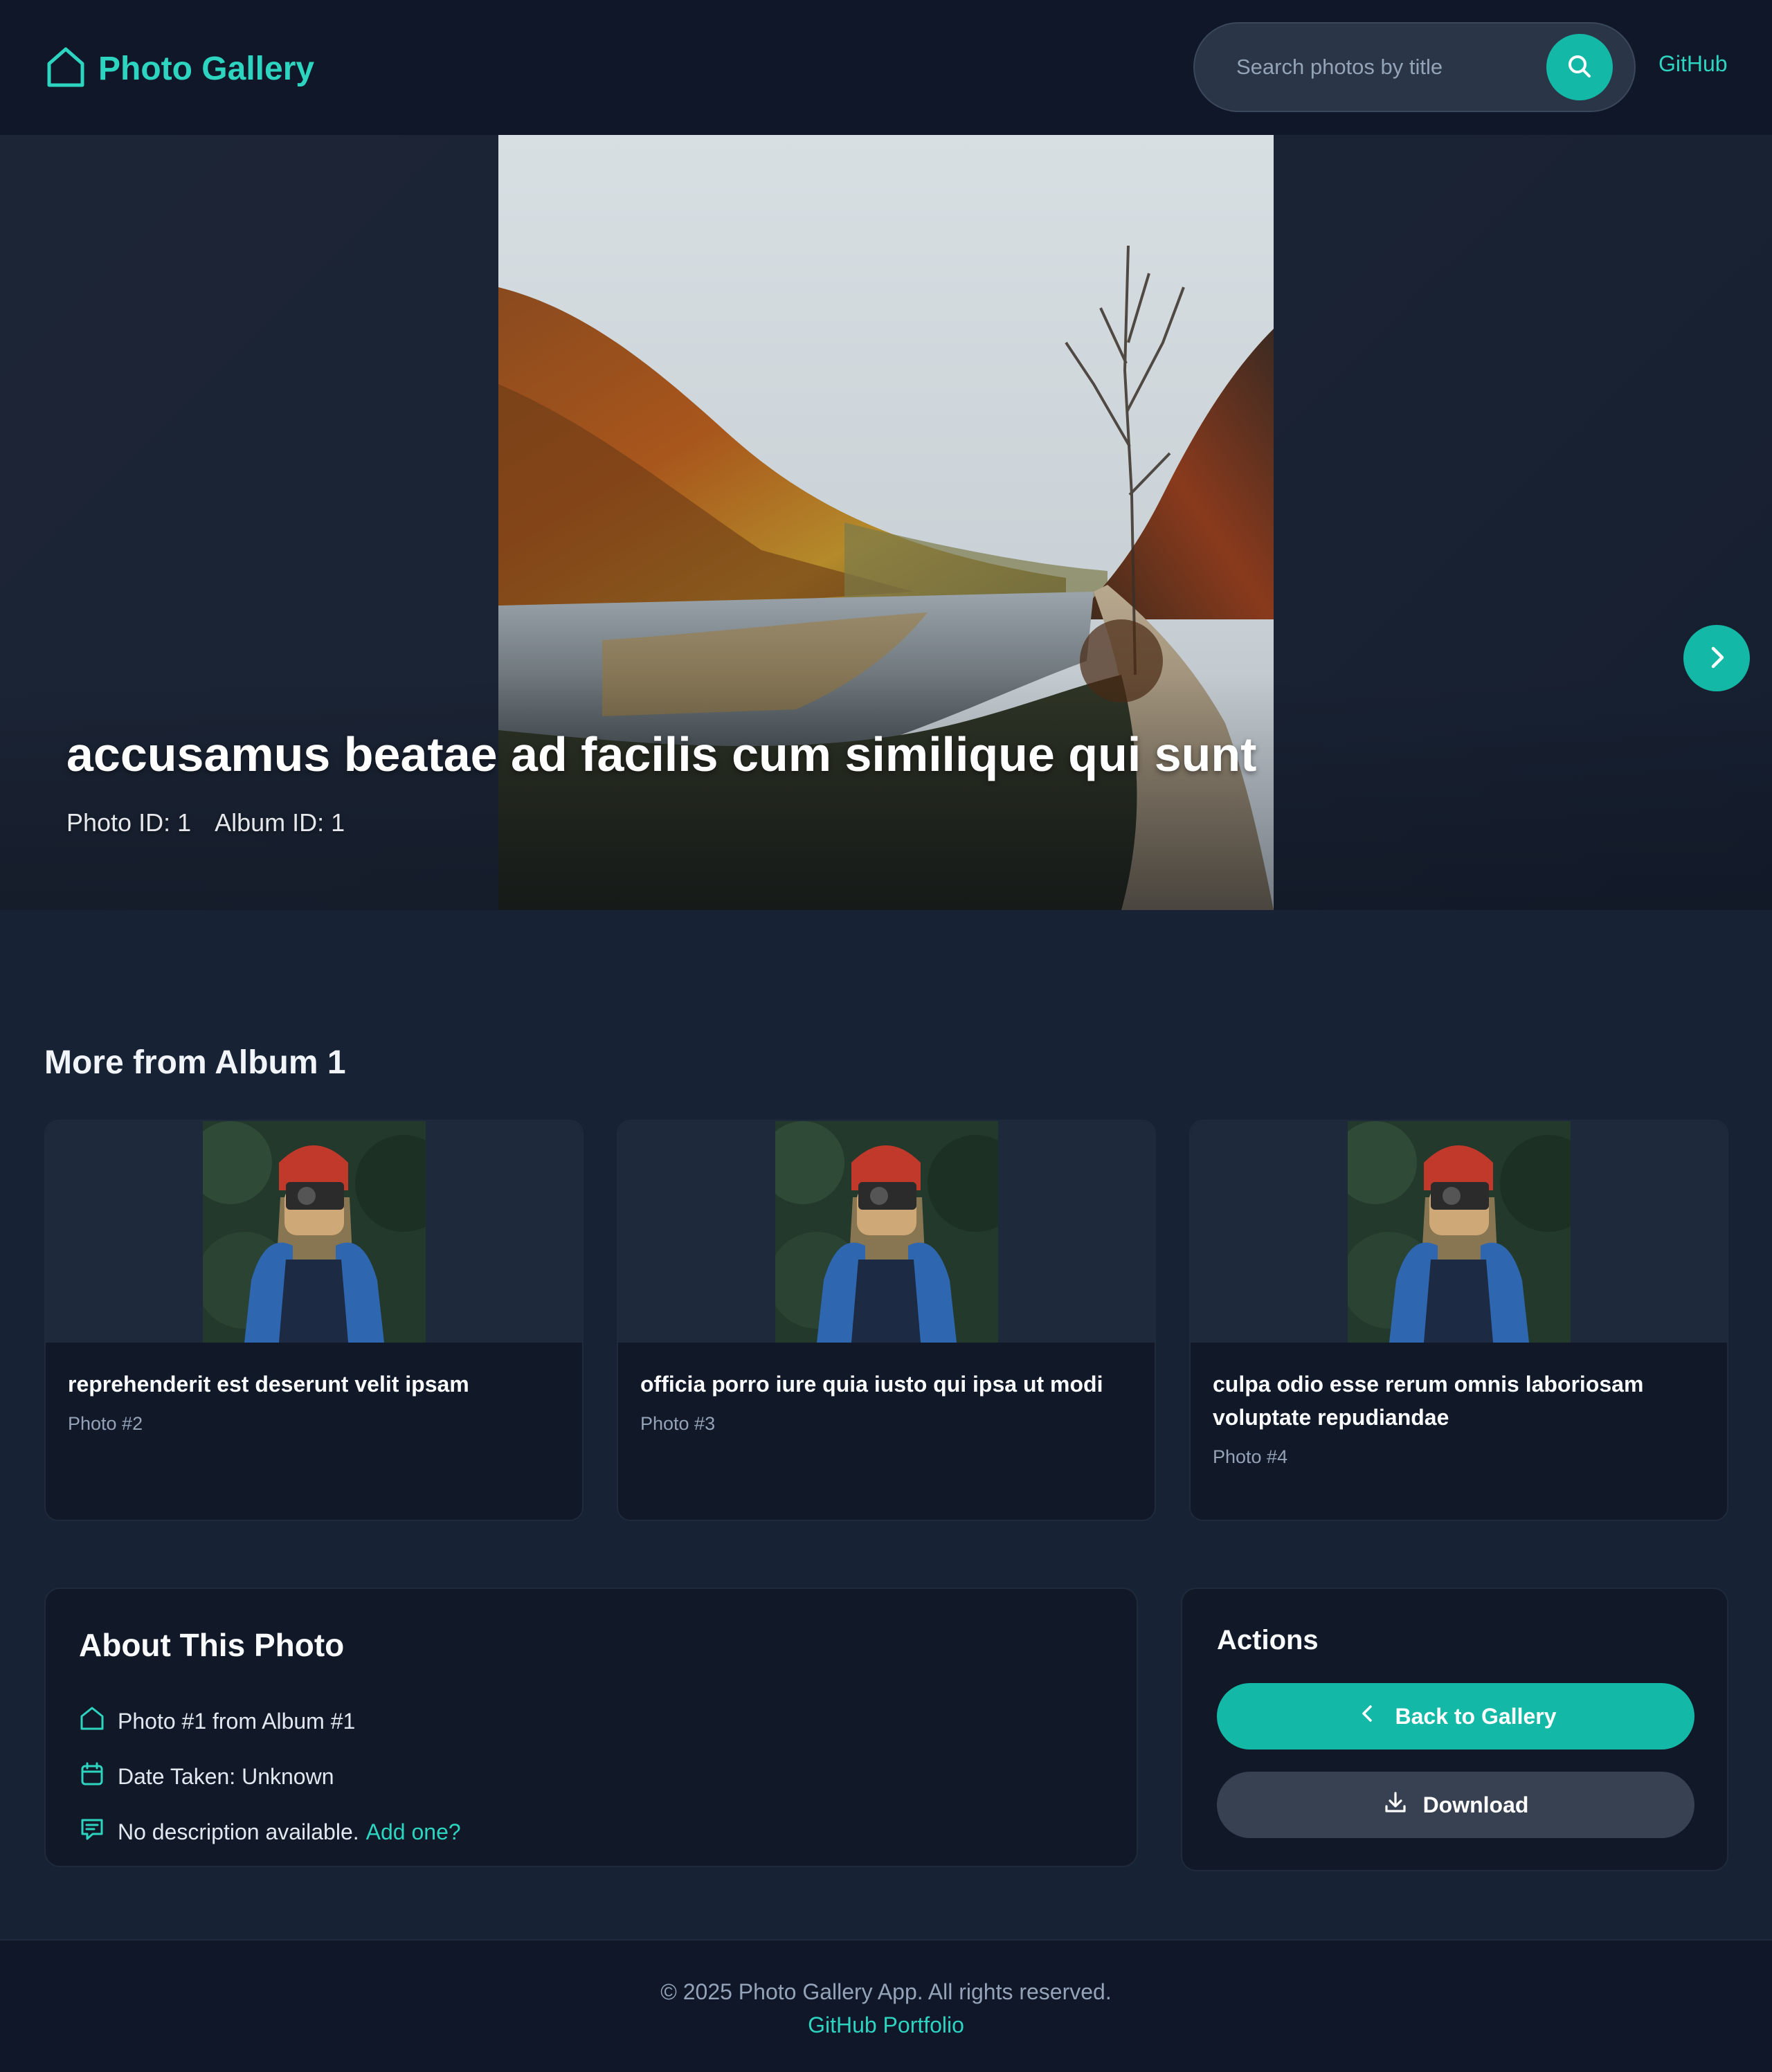  I want to click on hero-overlay, so click(886, 792).